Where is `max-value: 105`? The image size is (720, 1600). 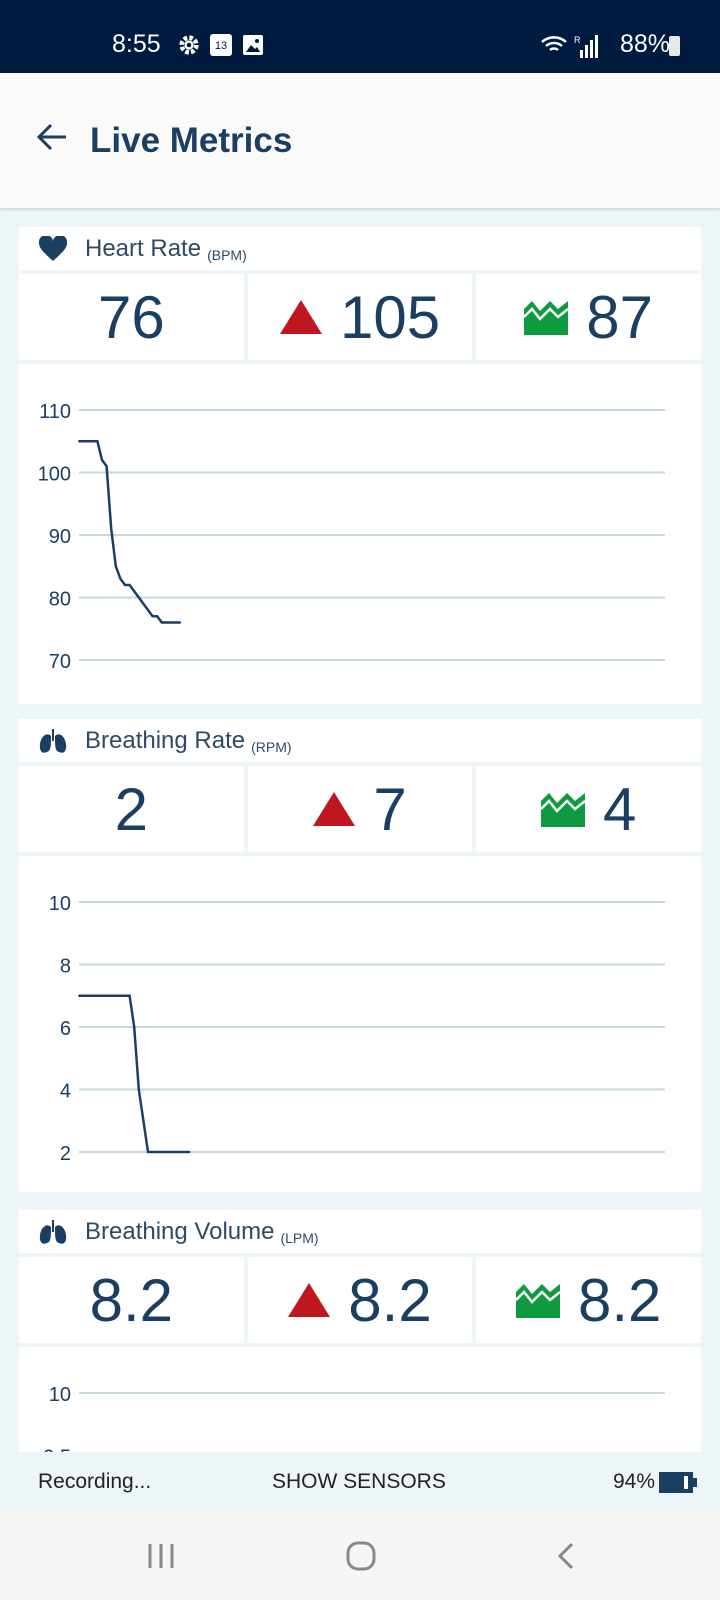
max-value: 105 is located at coordinates (390, 317).